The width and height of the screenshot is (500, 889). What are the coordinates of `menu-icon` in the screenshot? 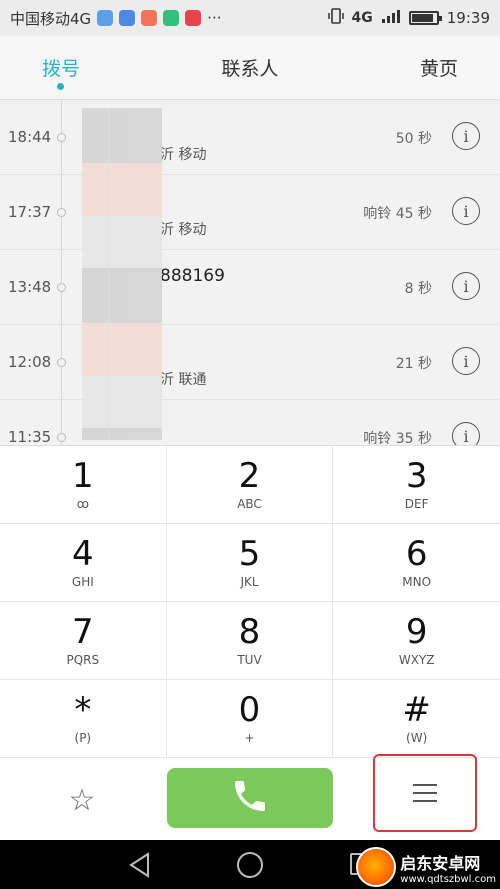 It's located at (425, 793).